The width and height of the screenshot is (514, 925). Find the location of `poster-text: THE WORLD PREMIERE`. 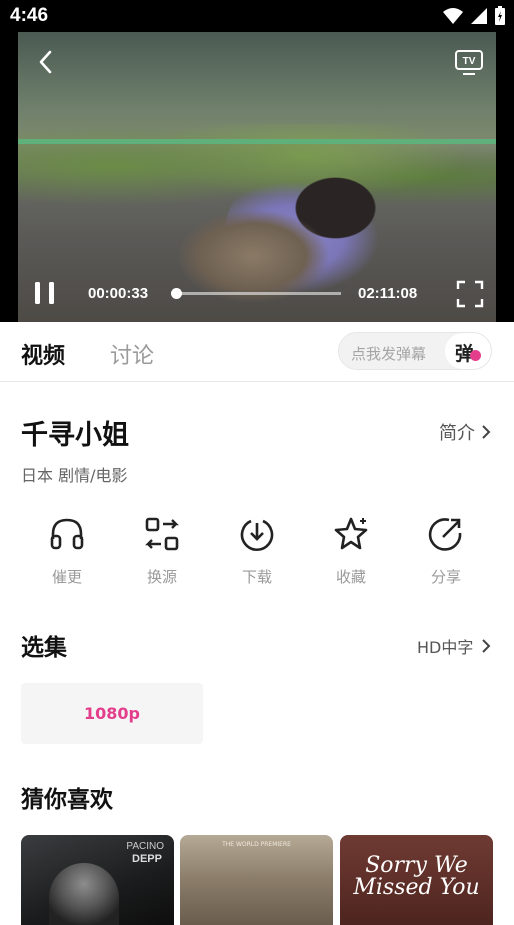

poster-text: THE WORLD PREMIERE is located at coordinates (256, 844).